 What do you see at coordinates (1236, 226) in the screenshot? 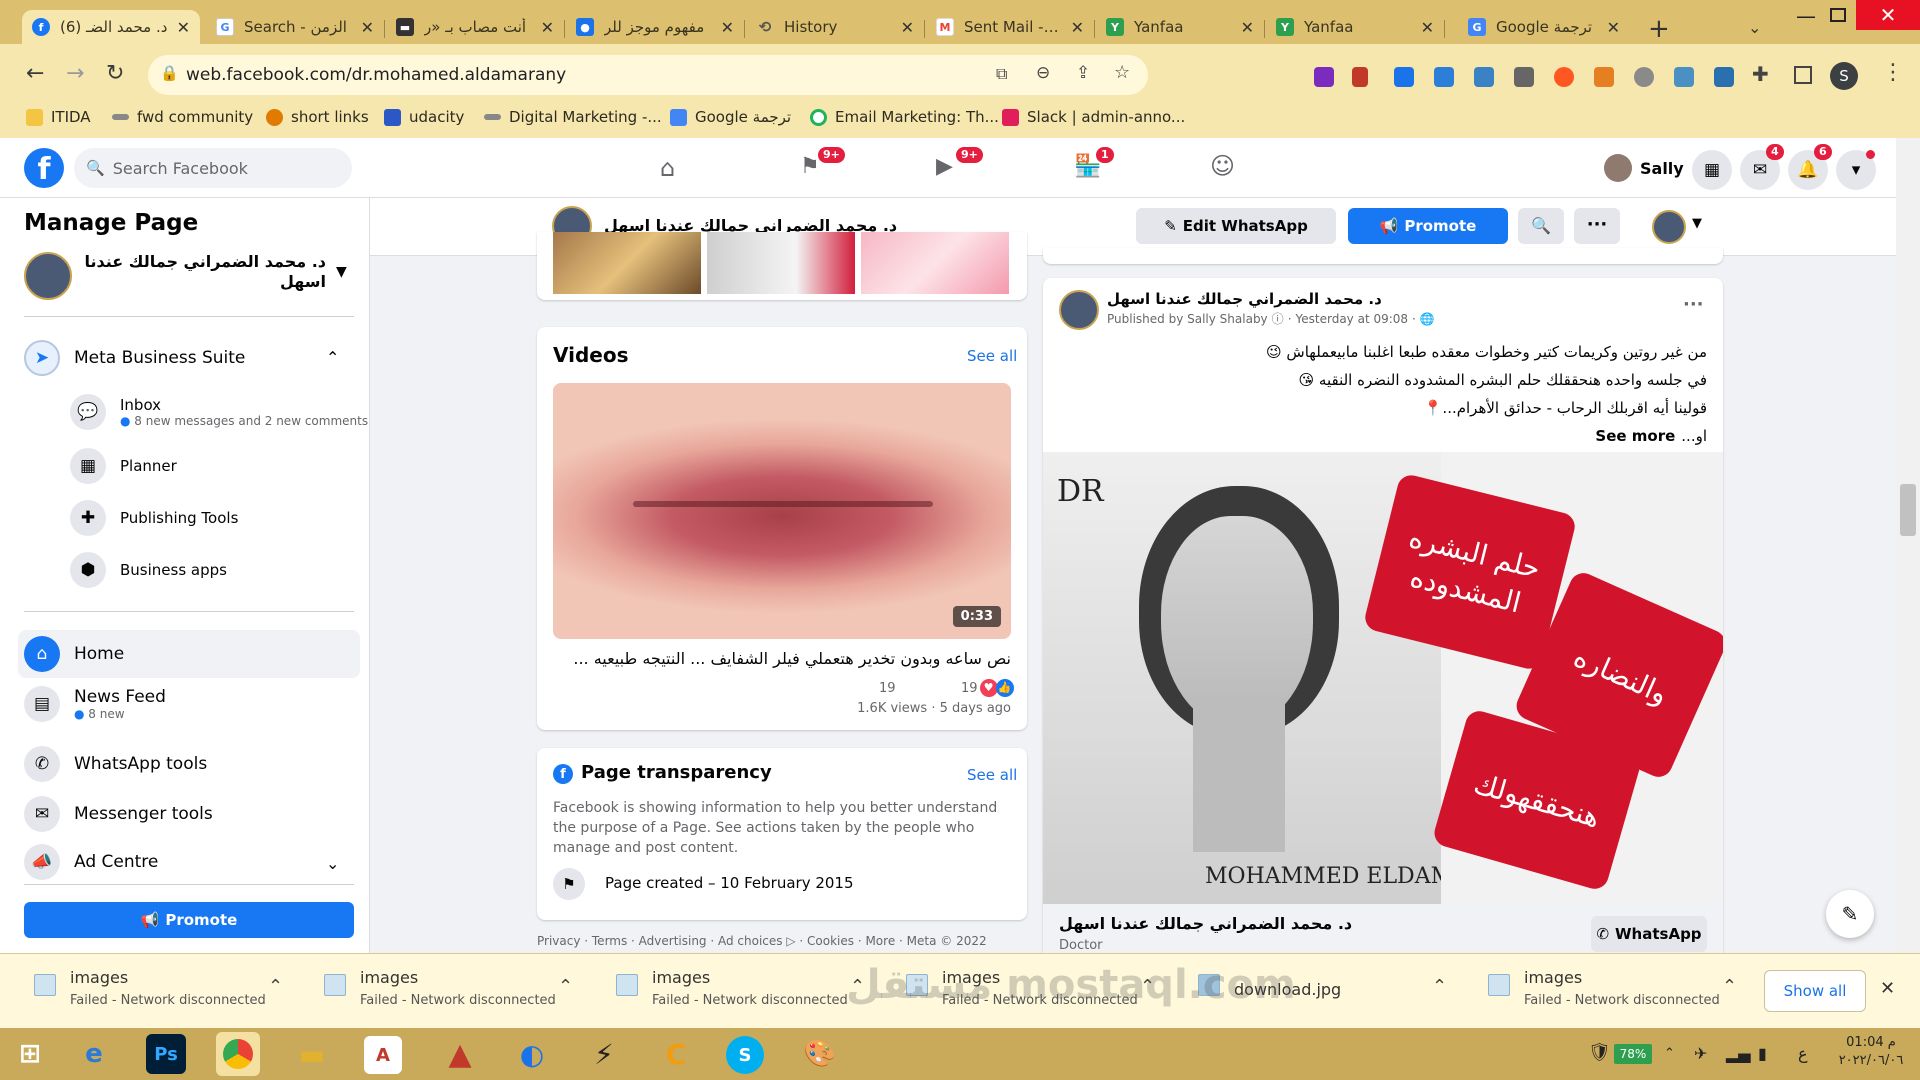
I see `edit-whatsapp-button: ✎ Edit WhatsApp` at bounding box center [1236, 226].